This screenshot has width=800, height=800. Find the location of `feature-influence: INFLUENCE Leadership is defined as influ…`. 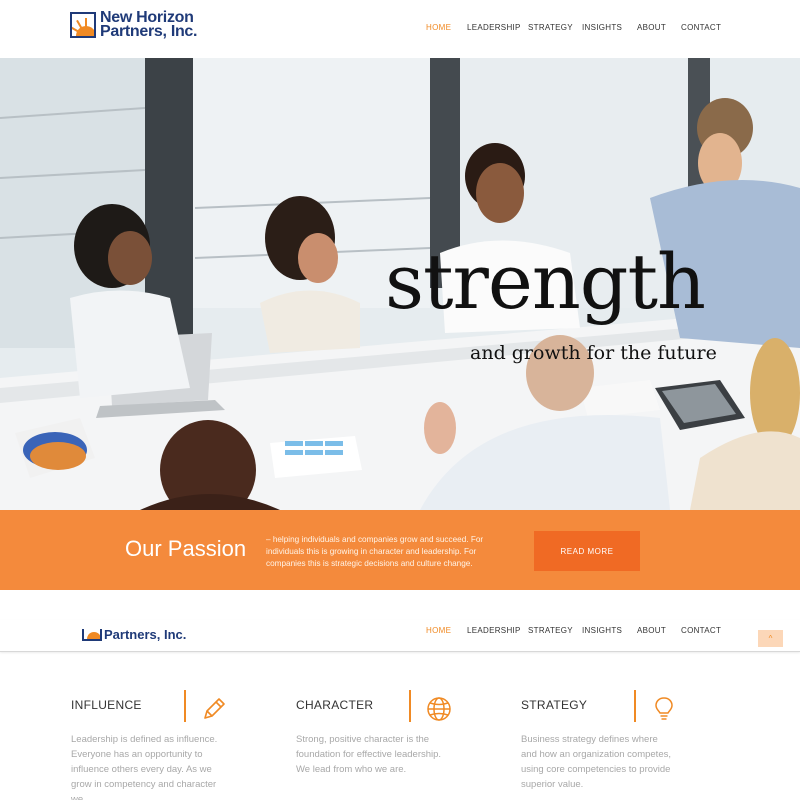

feature-influence: INFLUENCE Leadership is defined as influ… is located at coordinates (166, 745).